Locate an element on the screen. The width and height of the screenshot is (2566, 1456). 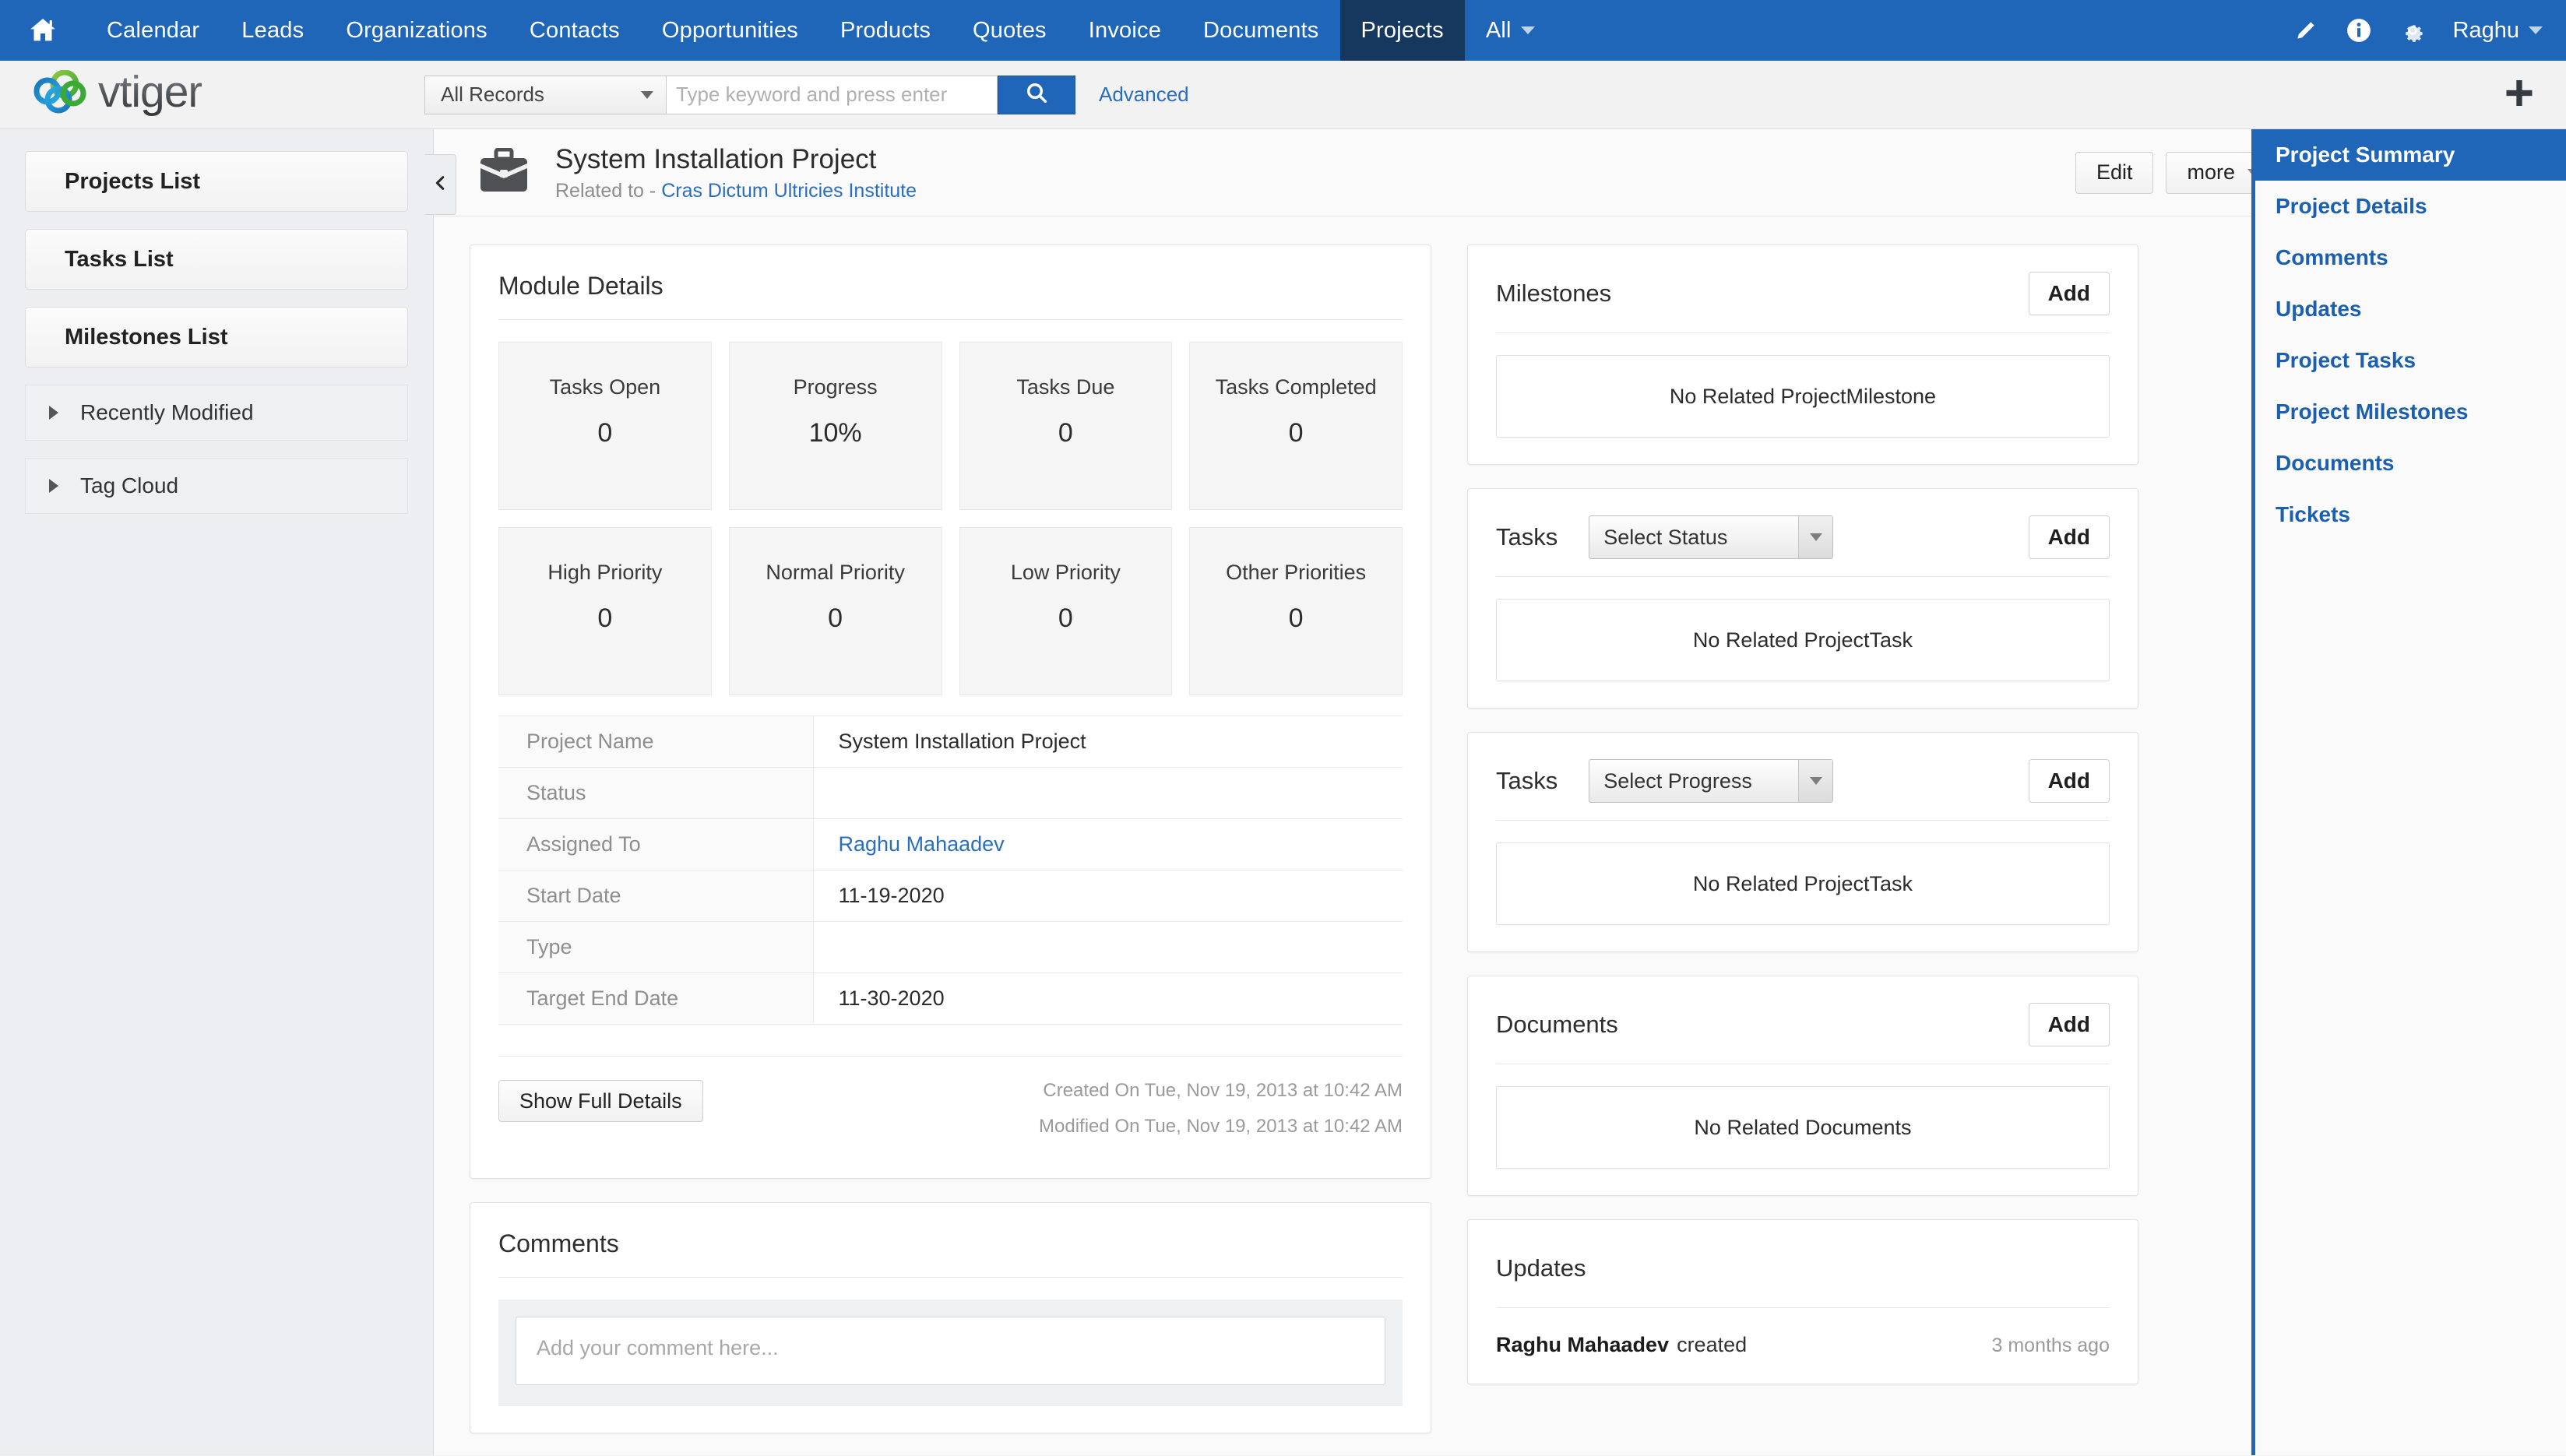
home-button is located at coordinates (43, 30).